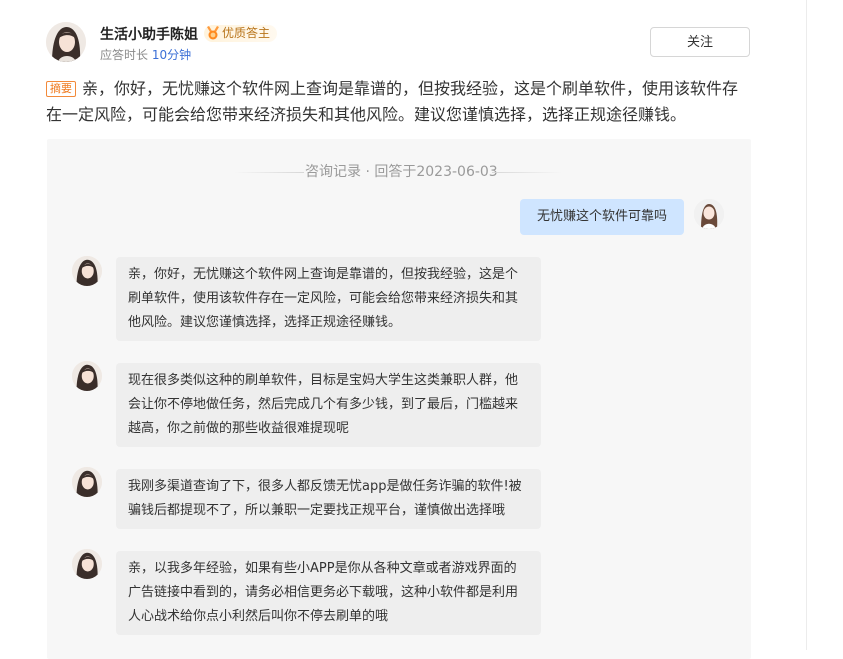  I want to click on answer-header: 生活小助手陈姐 优质答主 应答时长 10分钟 关注, so click(399, 44).